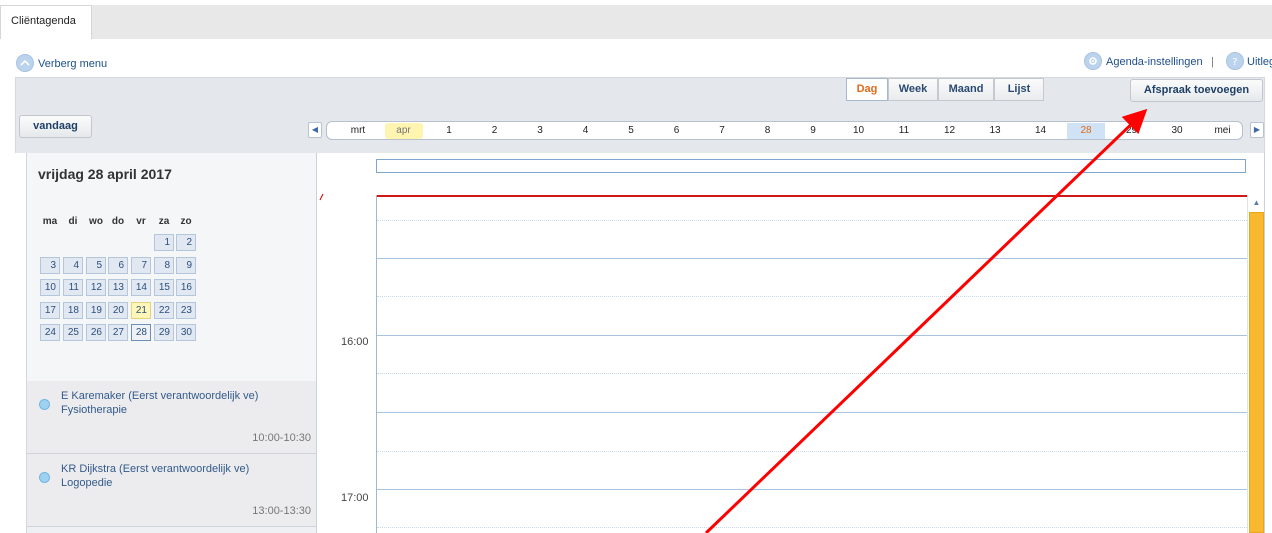  I want to click on calendar-day: 13, so click(118, 287).